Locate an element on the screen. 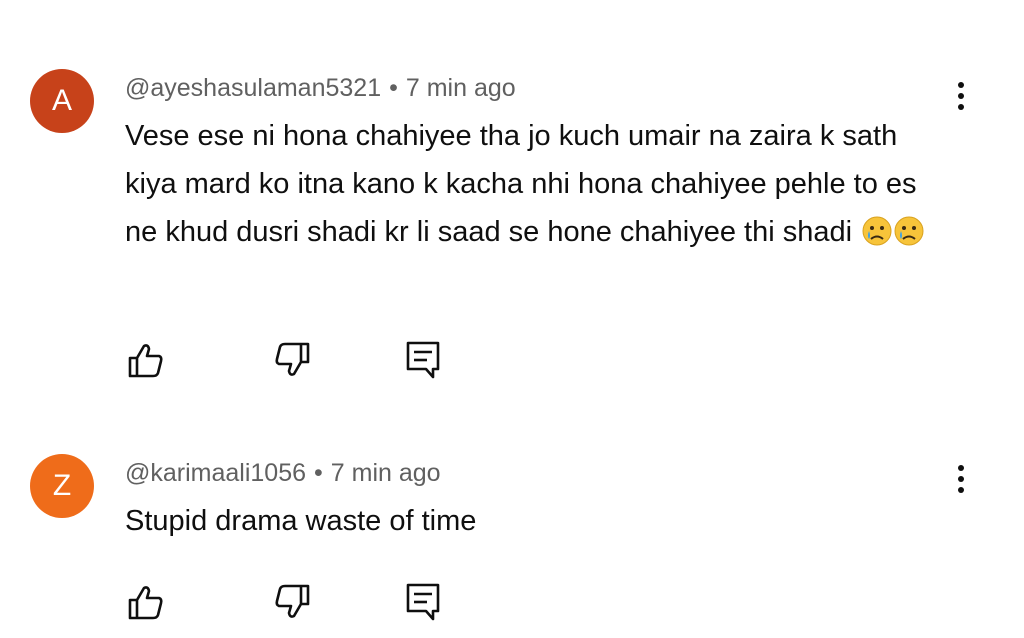 The image size is (1024, 638). more-vert-icon is located at coordinates (961, 483).